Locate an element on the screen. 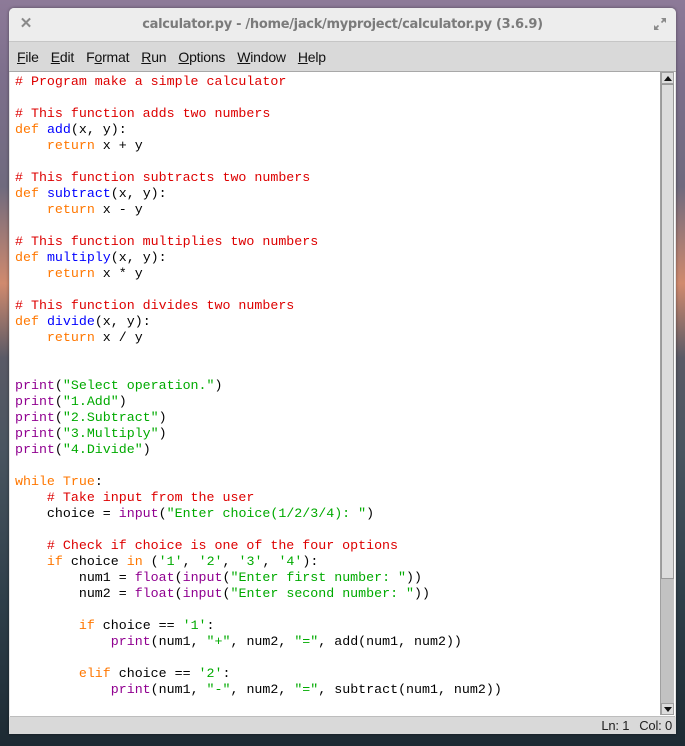  menu-format: Format is located at coordinates (107, 57).